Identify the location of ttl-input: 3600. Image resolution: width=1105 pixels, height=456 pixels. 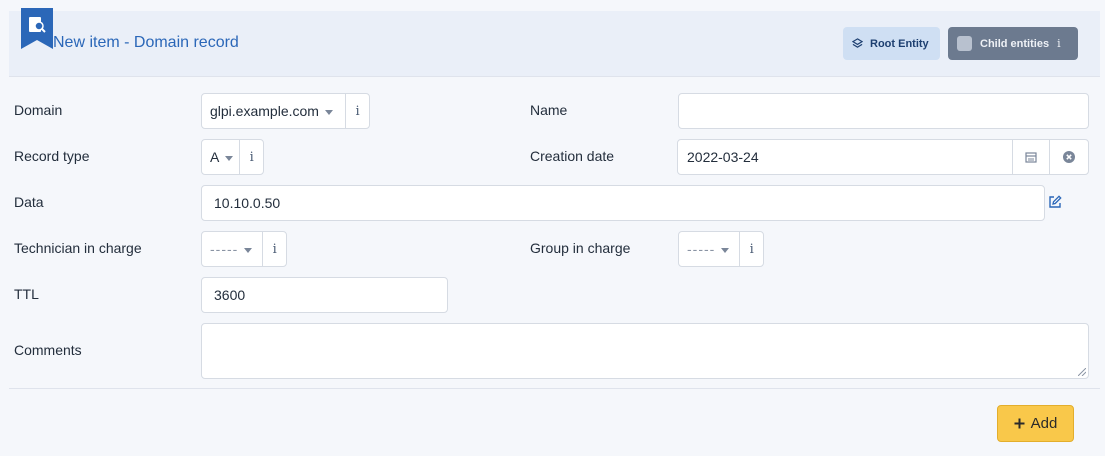
(324, 295).